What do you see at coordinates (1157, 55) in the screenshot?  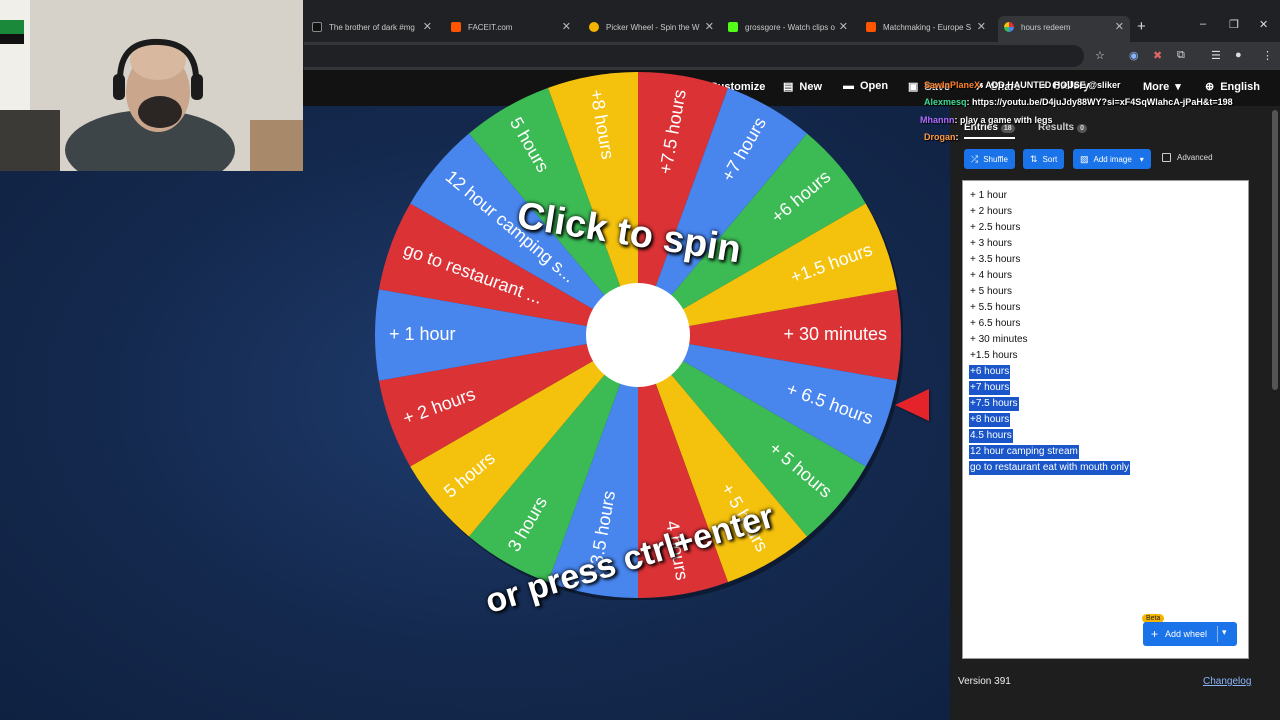 I see `extension-icon: ✖` at bounding box center [1157, 55].